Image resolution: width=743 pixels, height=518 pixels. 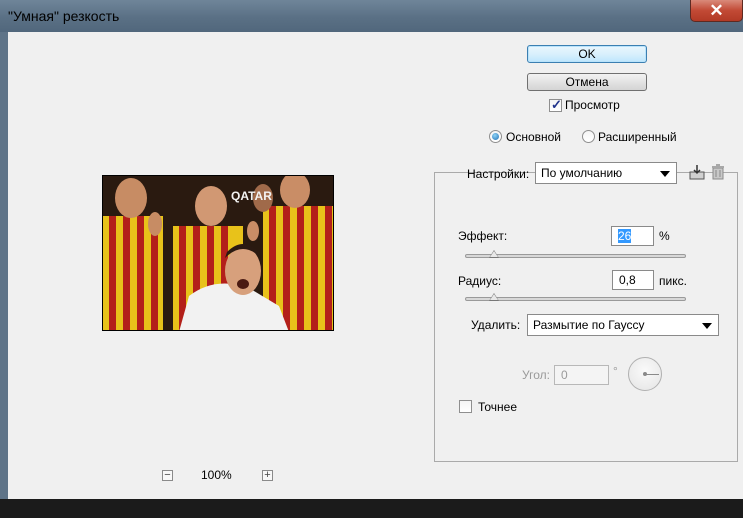 I want to click on radius-slider-thumb, so click(x=494, y=297).